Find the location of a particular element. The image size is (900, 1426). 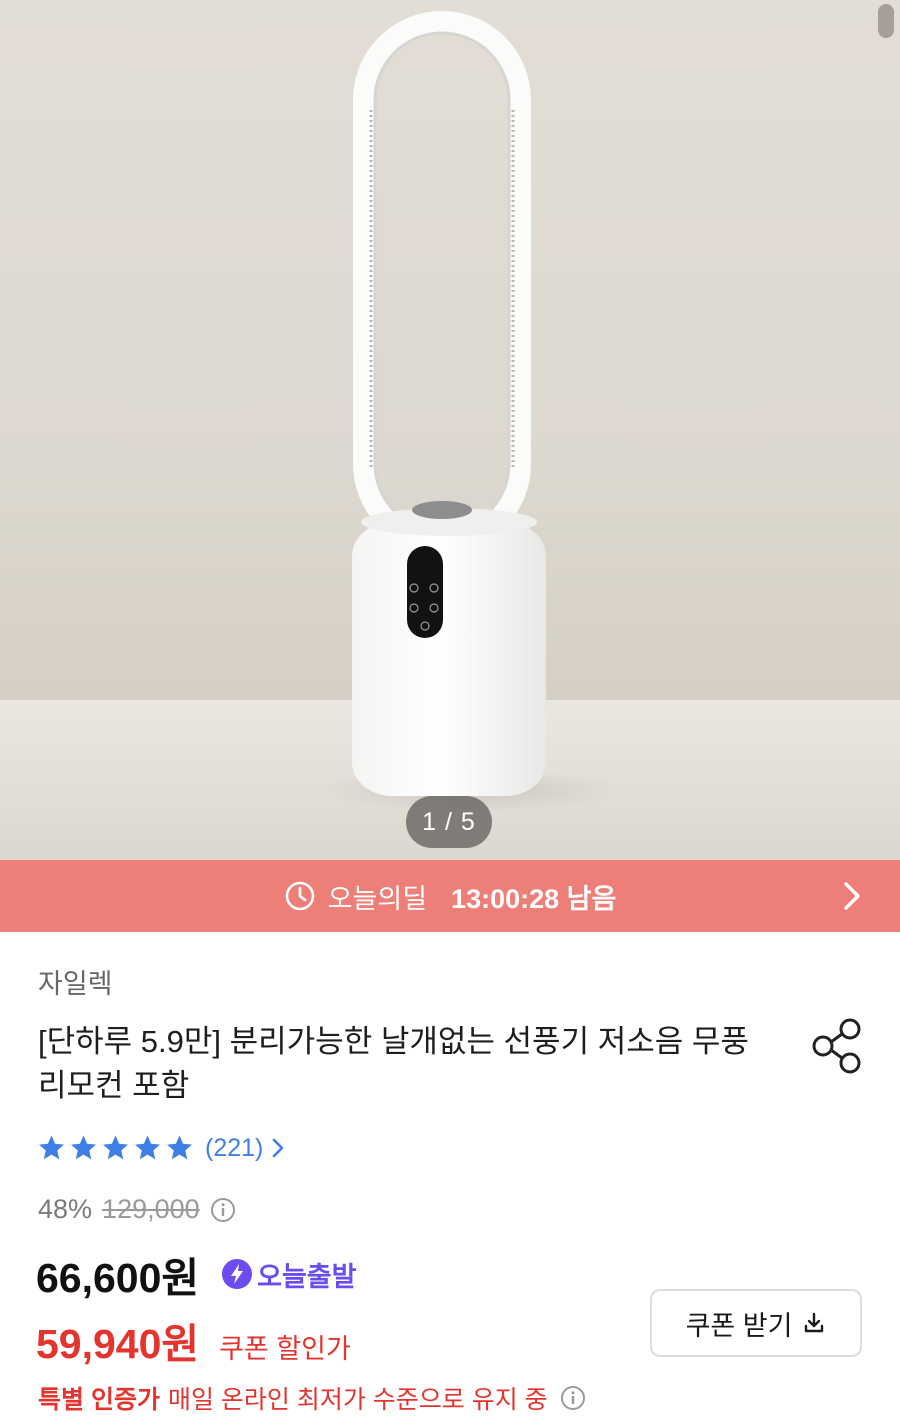

rating-row: (221) is located at coordinates (160, 1148).